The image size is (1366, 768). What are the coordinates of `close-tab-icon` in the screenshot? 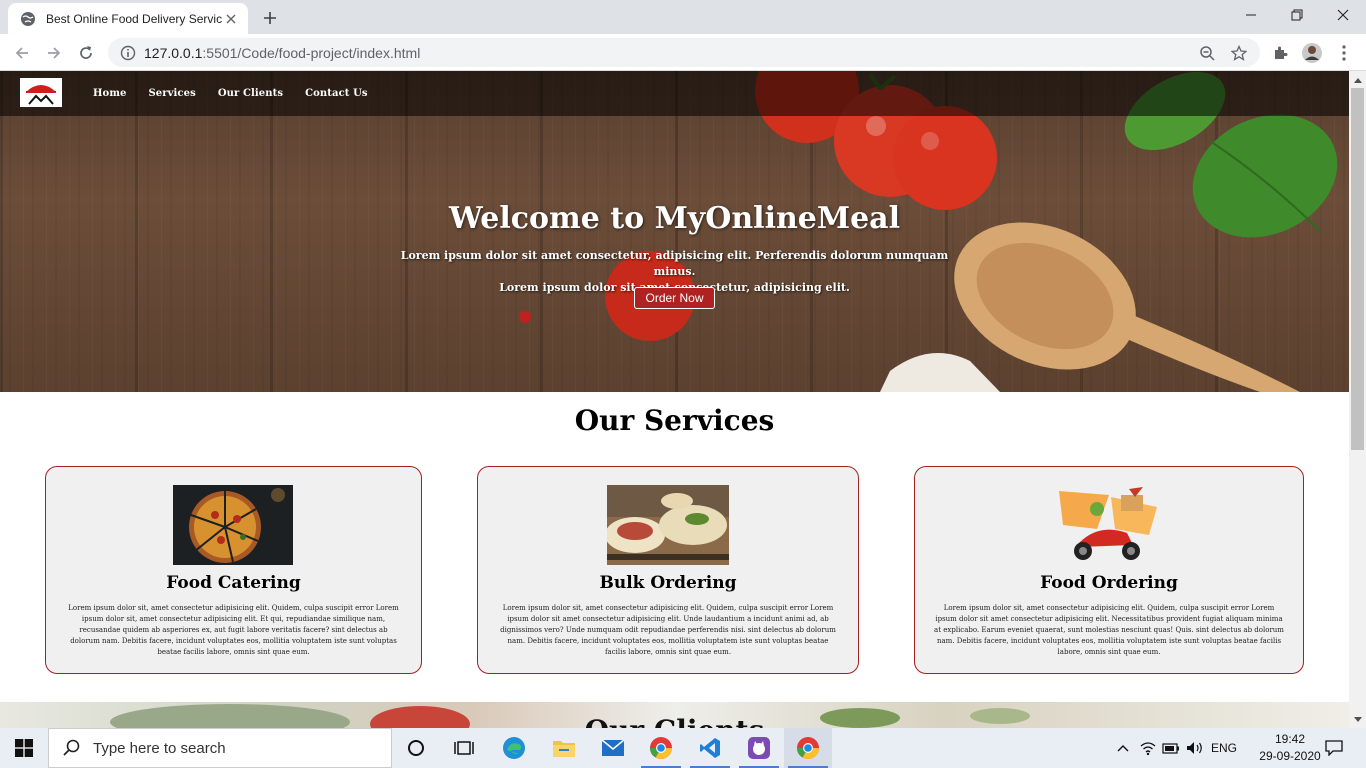 It's located at (231, 19).